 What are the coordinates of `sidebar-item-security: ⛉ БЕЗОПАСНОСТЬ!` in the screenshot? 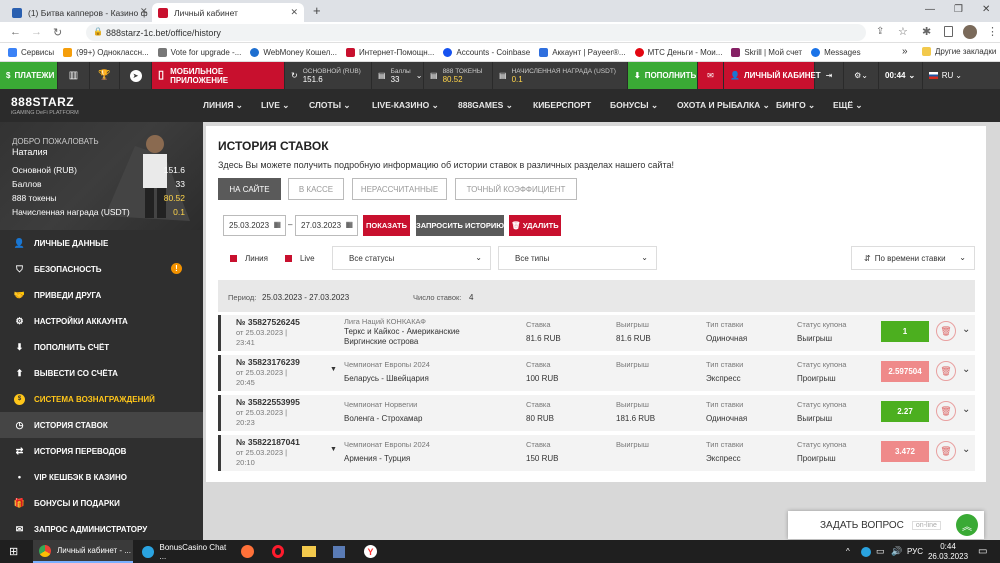 It's located at (101, 269).